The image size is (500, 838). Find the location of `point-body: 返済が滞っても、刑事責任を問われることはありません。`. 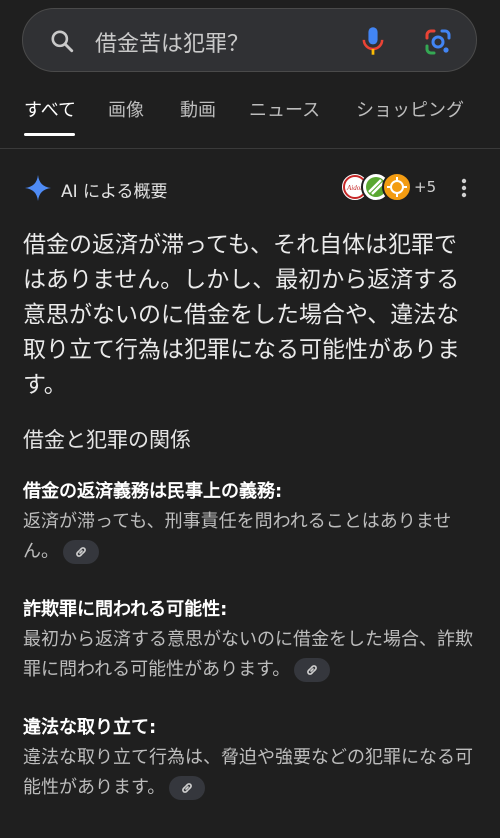

point-body: 返済が滞っても、刑事責任を問われることはありません。 is located at coordinates (250, 537).